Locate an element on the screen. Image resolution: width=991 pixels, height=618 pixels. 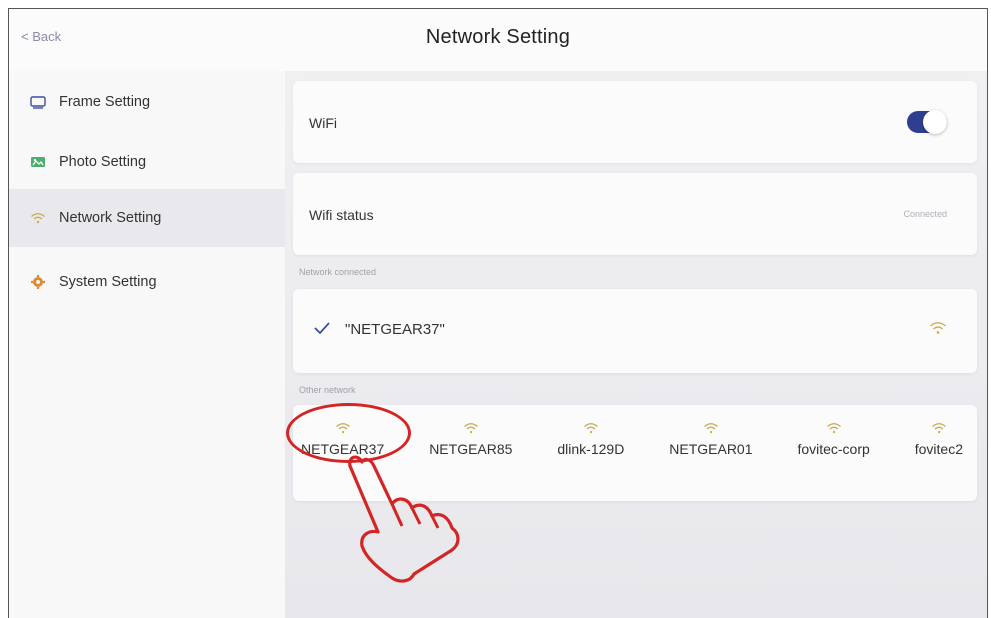
network-name: NETGEAR37 is located at coordinates (343, 449).